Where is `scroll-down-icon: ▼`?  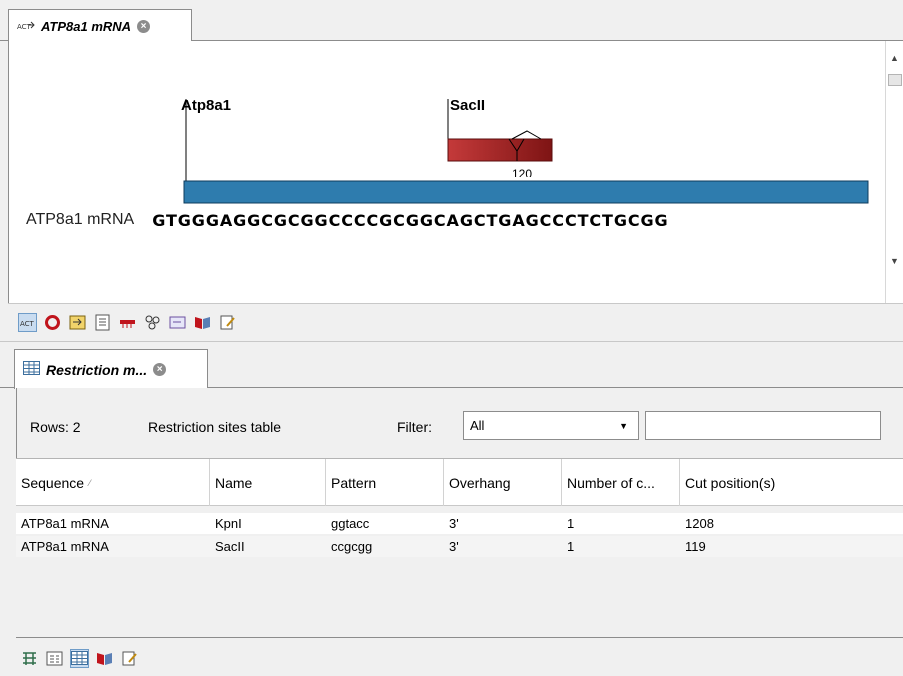
scroll-down-icon: ▼ is located at coordinates (894, 261).